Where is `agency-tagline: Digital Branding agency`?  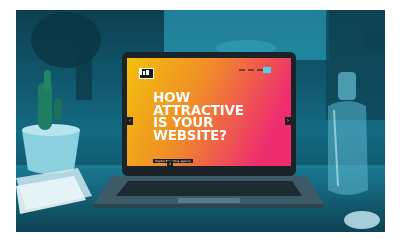 agency-tagline: Digital Branding agency is located at coordinates (173, 161).